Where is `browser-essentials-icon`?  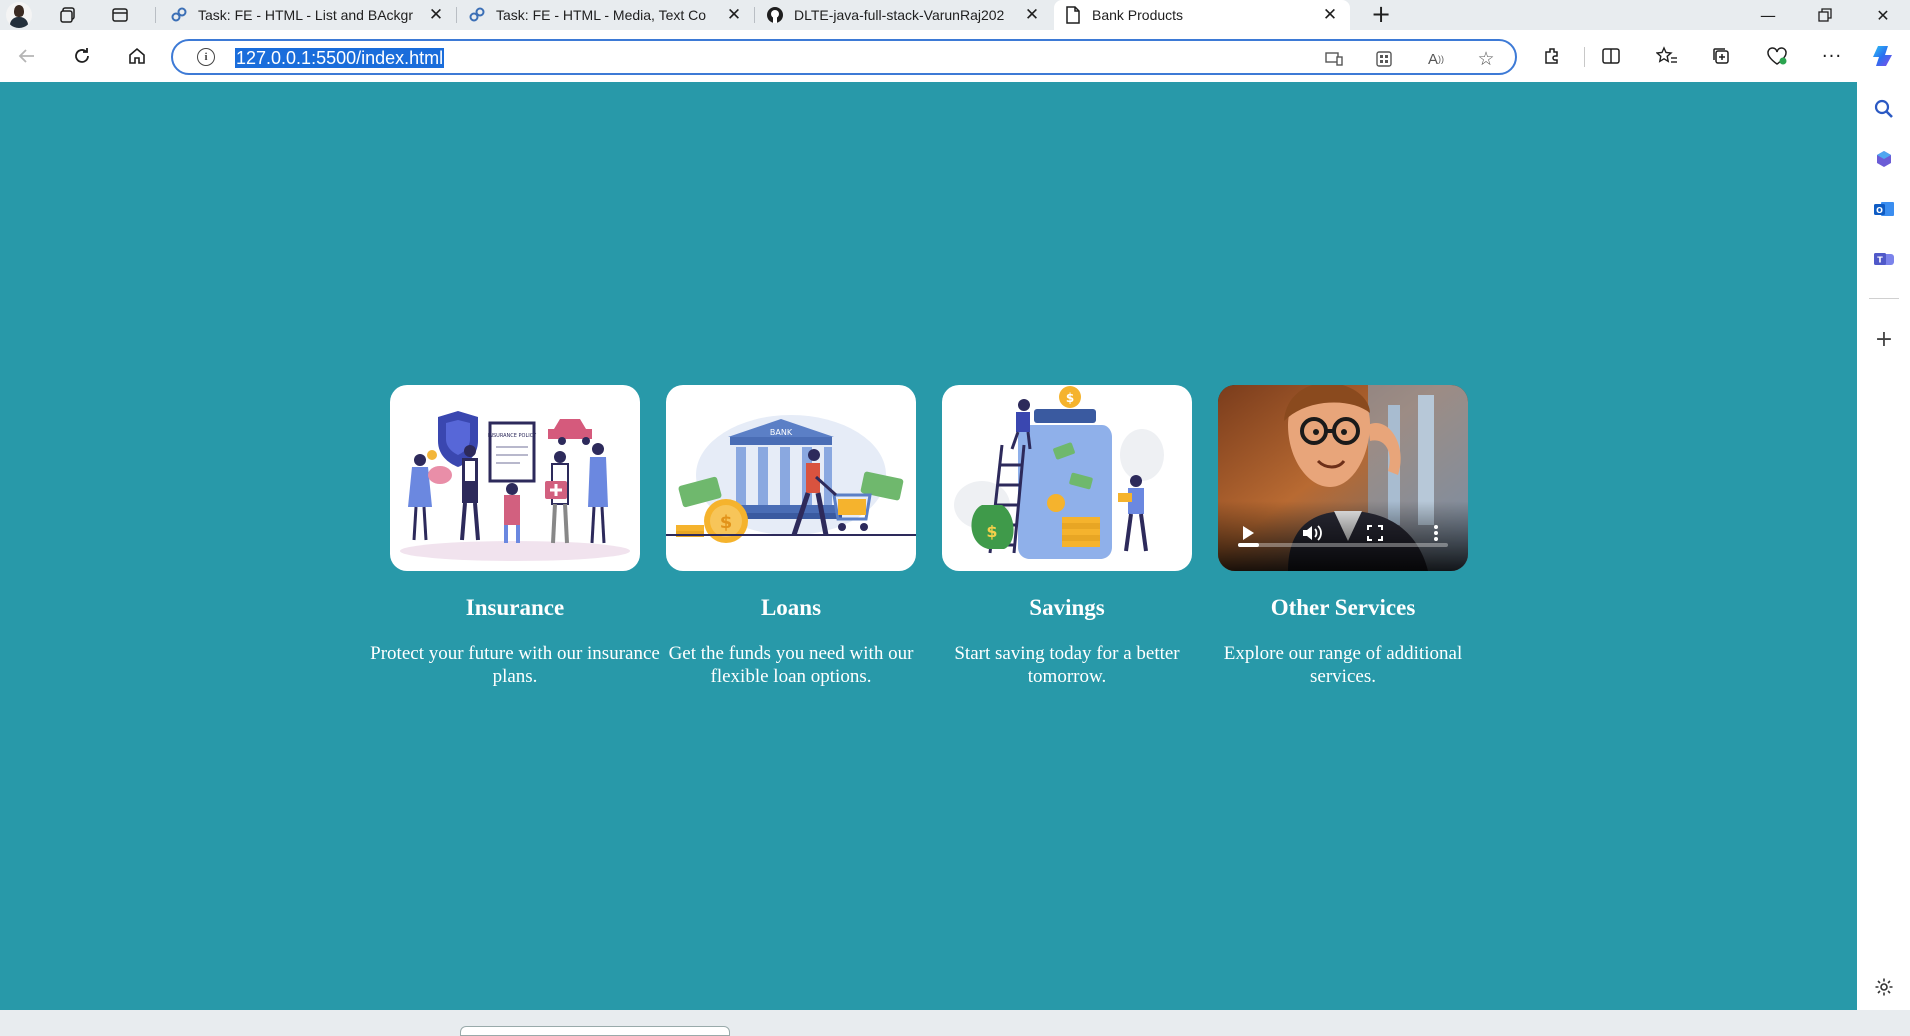 browser-essentials-icon is located at coordinates (1777, 56).